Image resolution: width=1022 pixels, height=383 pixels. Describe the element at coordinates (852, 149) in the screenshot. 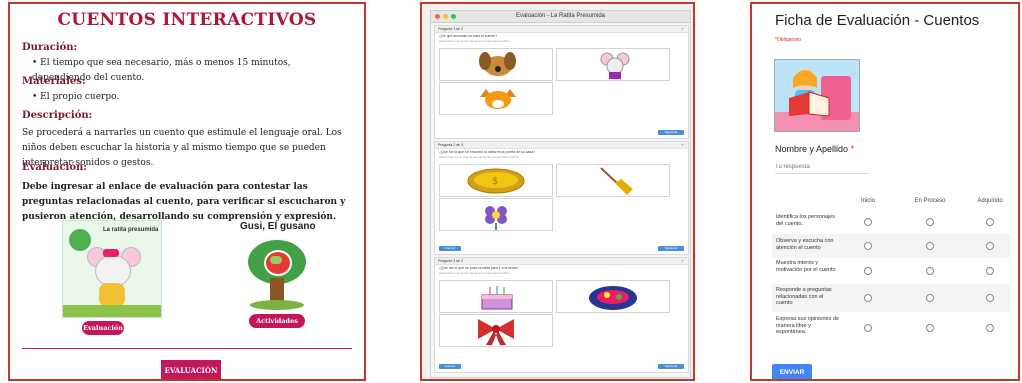

I see `required-asterisk: *` at that location.